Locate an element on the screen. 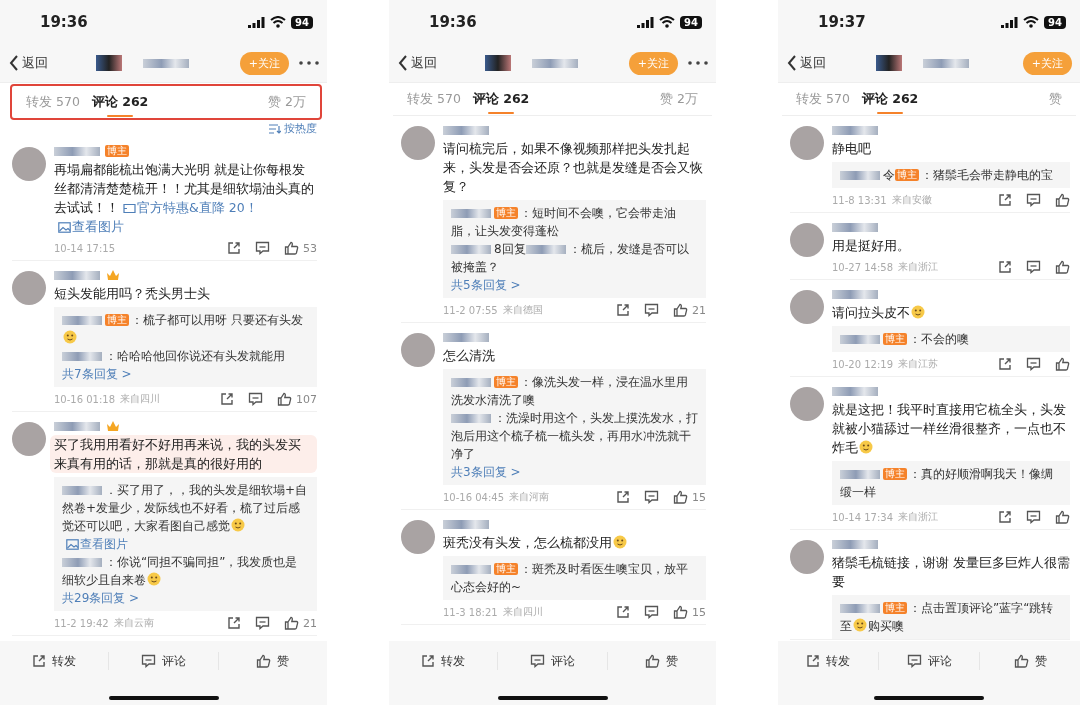  more-replies-link: 共7条回复 > is located at coordinates (185, 374).